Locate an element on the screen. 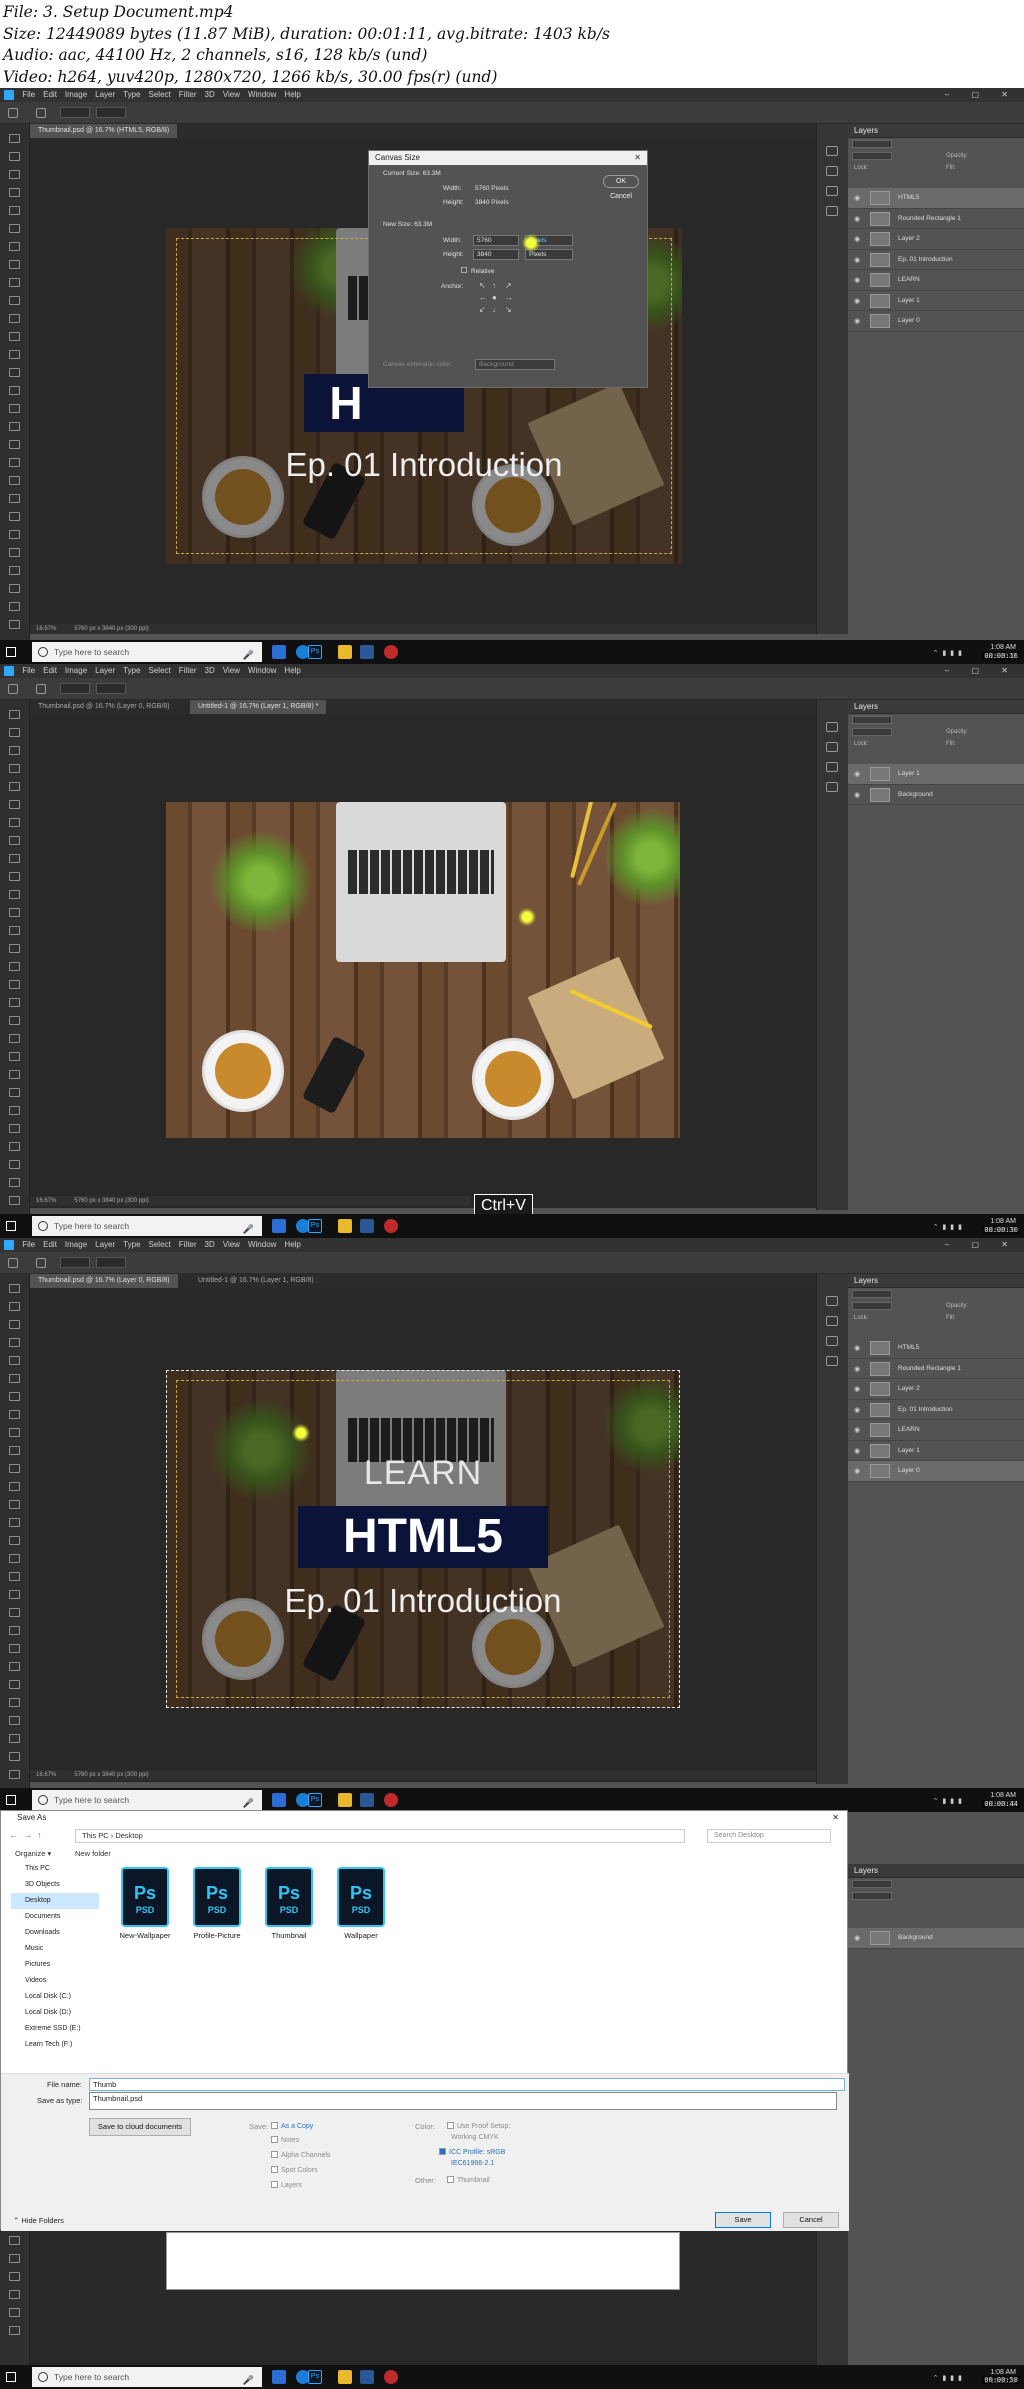 The image size is (1024, 2389). layer-row: ◉ Rounded Rectangle 1 is located at coordinates (936, 1369).